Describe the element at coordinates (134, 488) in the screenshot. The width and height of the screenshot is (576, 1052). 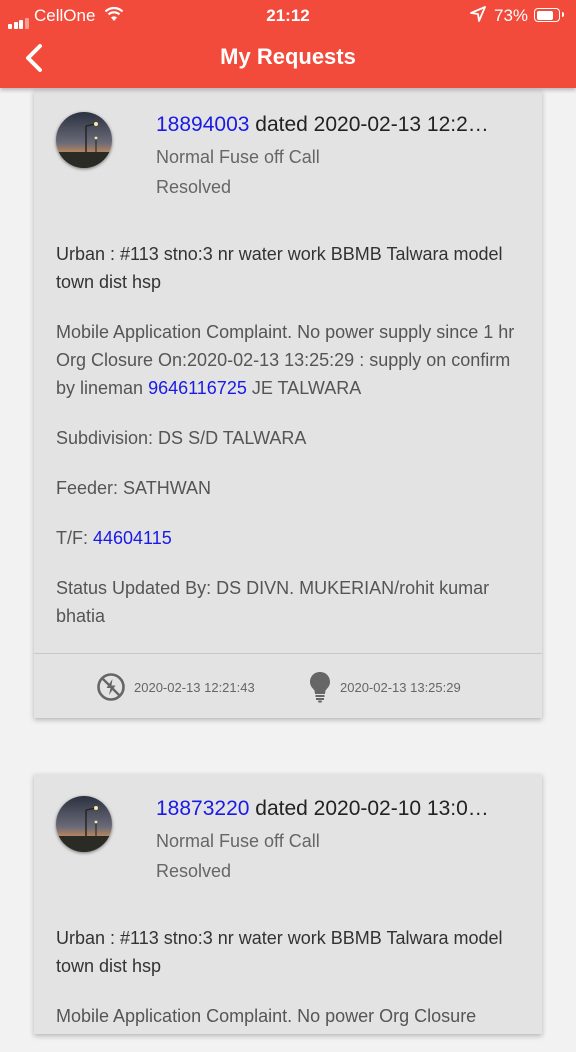
I see `feeder: Feeder: SATHWAN` at that location.